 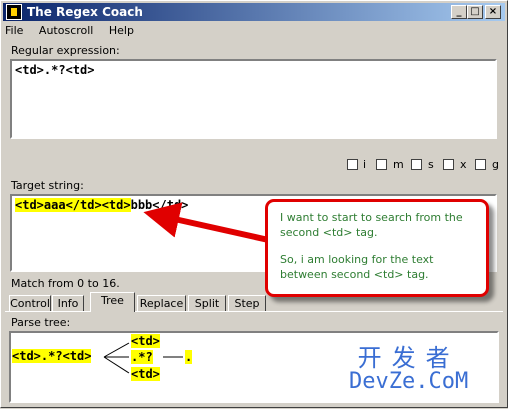 What do you see at coordinates (73, 205) in the screenshot?
I see `target-match: <td>aaa</td><td>` at bounding box center [73, 205].